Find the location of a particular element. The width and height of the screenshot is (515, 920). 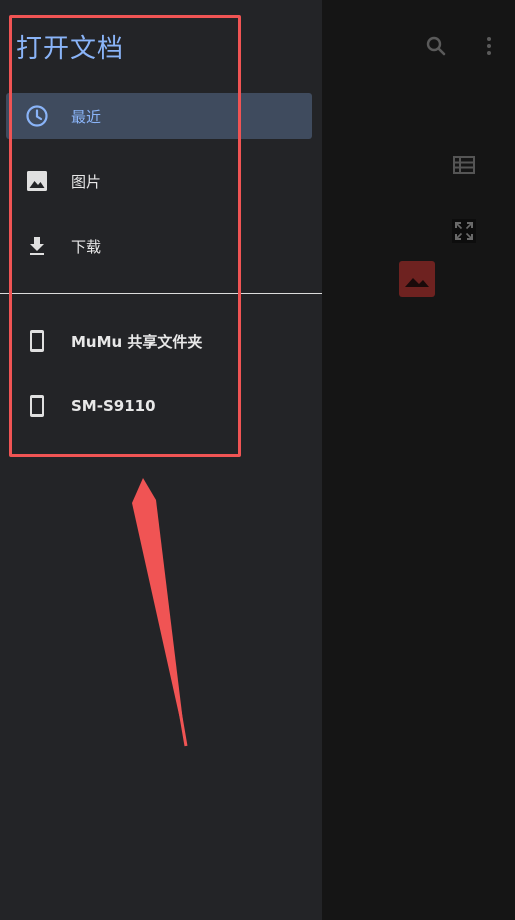

fullscreen-icon is located at coordinates (464, 231).